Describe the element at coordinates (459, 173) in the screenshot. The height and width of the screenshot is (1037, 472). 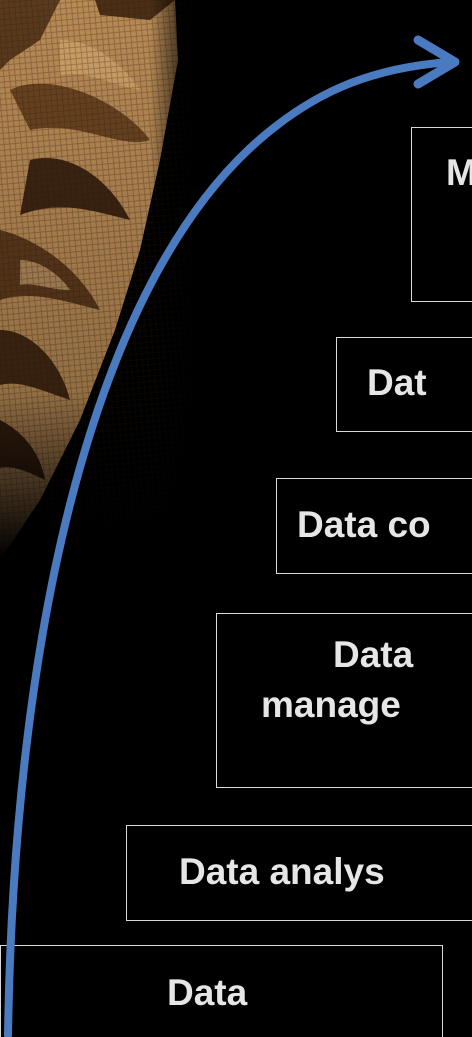
I see `step-box-1-label: M` at that location.